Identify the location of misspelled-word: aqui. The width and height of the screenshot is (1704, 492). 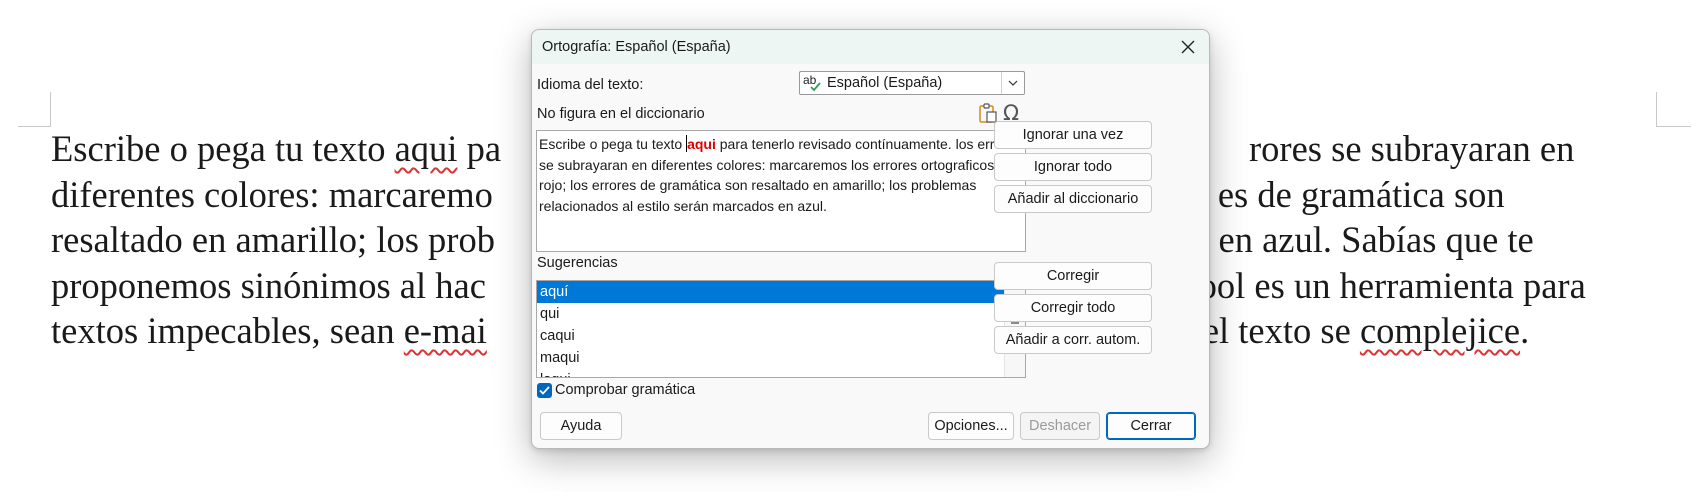
(426, 148).